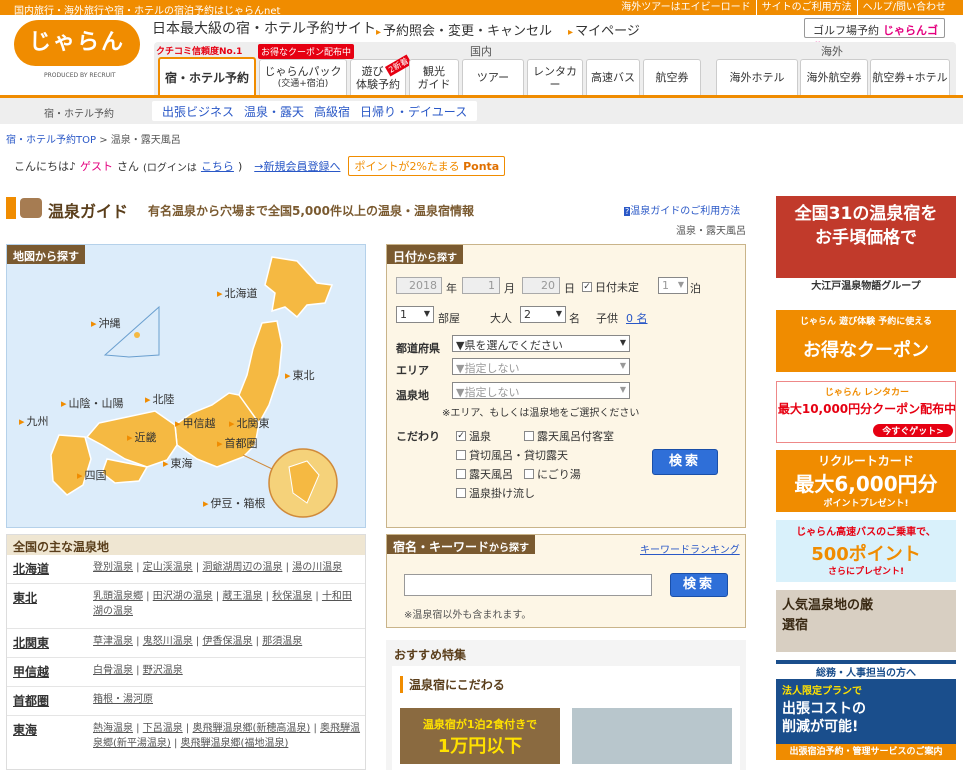 The height and width of the screenshot is (770, 963). Describe the element at coordinates (160, 399) in the screenshot. I see `map-label-hokuriku: 北陸` at that location.